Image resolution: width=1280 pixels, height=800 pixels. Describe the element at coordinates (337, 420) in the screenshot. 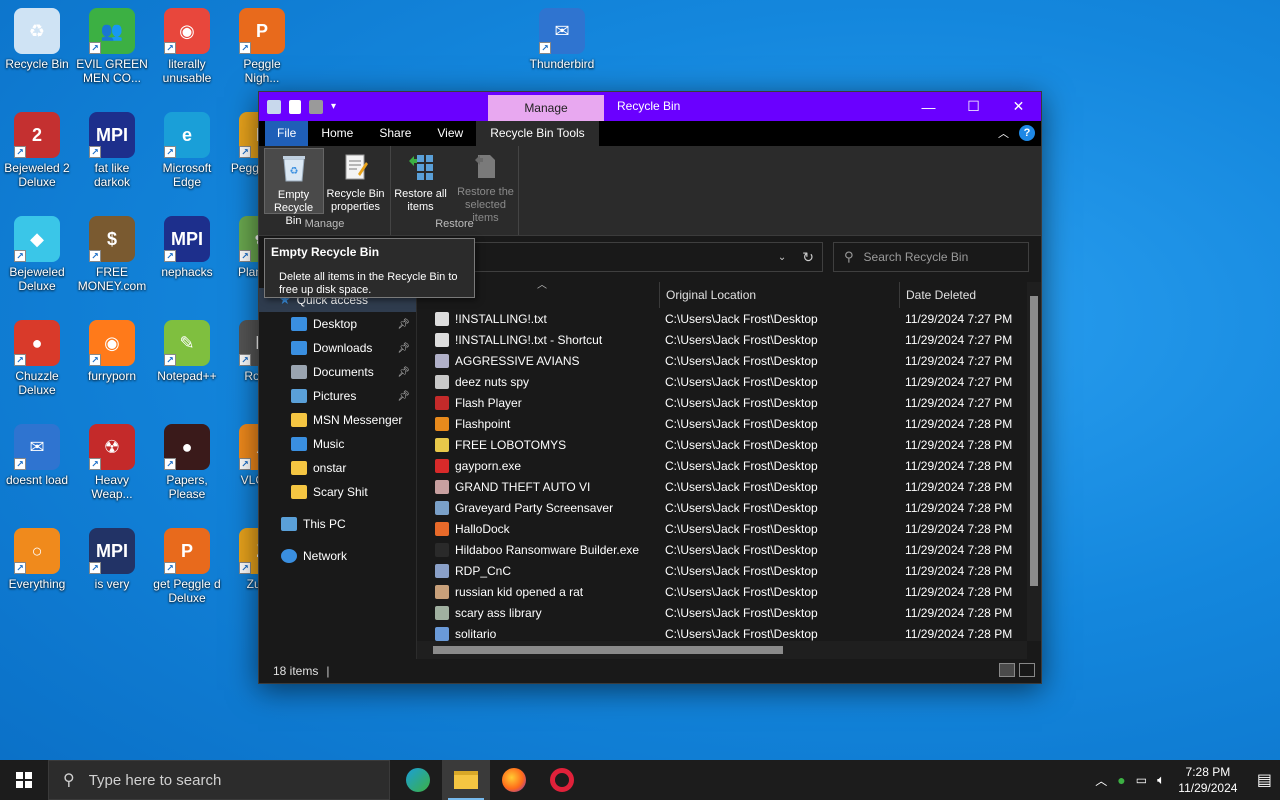

I see `nav-item: MSN Messenger` at that location.